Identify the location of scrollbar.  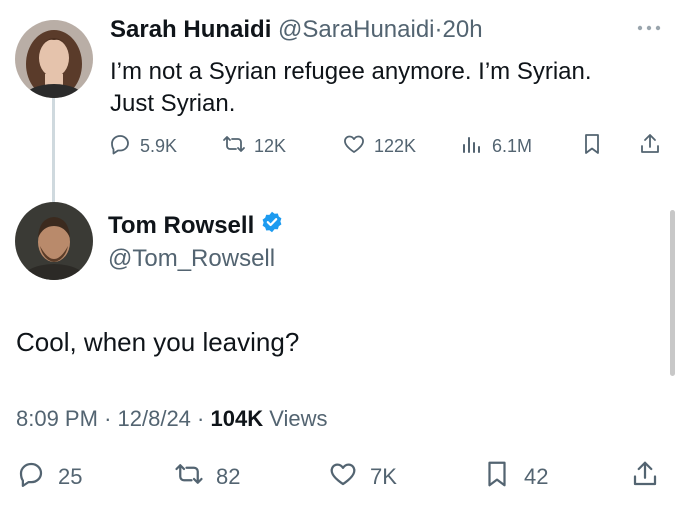
(672, 293).